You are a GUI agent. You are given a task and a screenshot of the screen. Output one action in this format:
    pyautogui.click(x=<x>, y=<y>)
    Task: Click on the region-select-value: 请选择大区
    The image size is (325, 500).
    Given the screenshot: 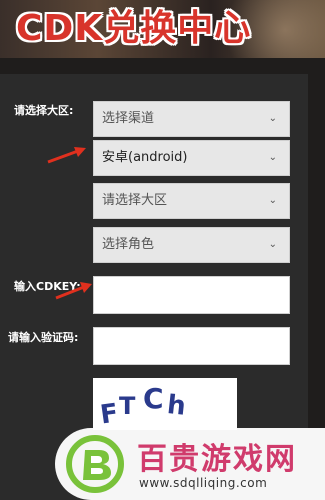 What is the action you would take?
    pyautogui.click(x=135, y=200)
    